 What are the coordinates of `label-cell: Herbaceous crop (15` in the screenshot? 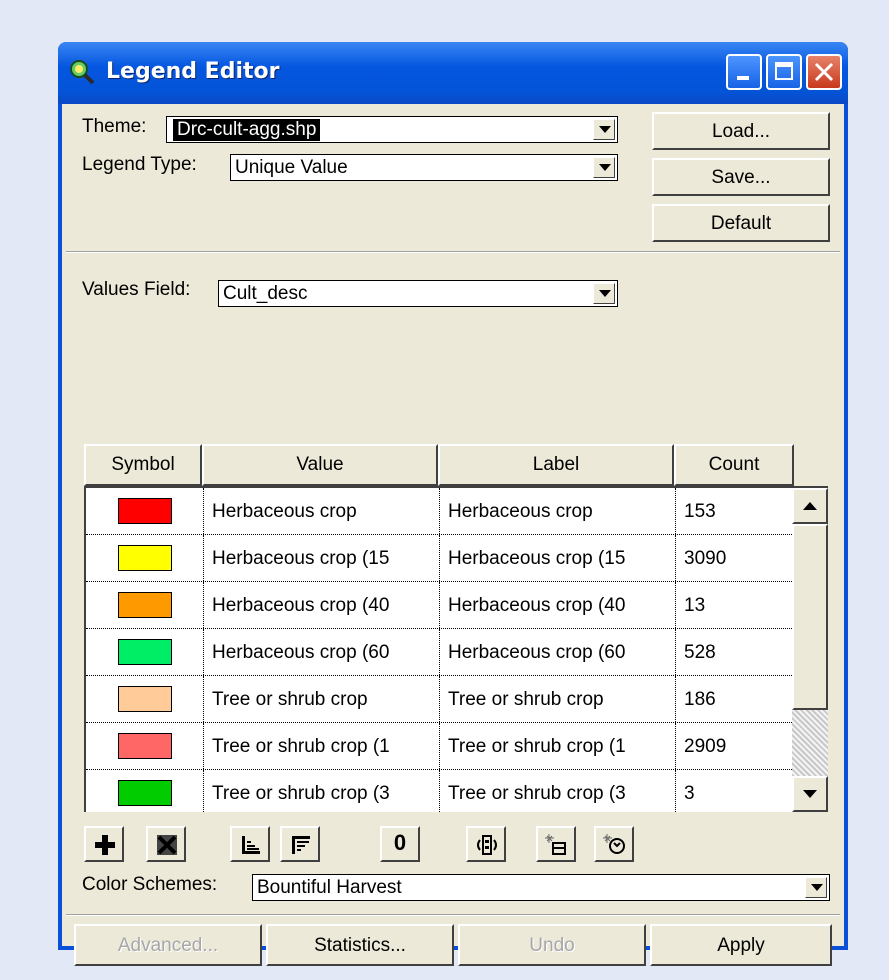 It's located at (558, 558).